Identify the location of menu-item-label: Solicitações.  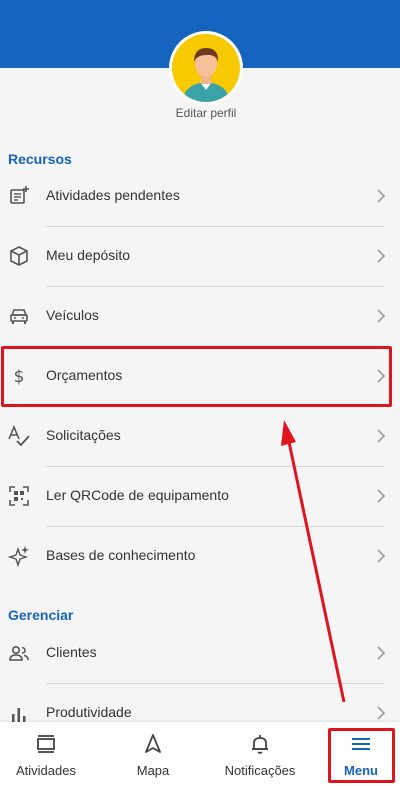
(83, 435).